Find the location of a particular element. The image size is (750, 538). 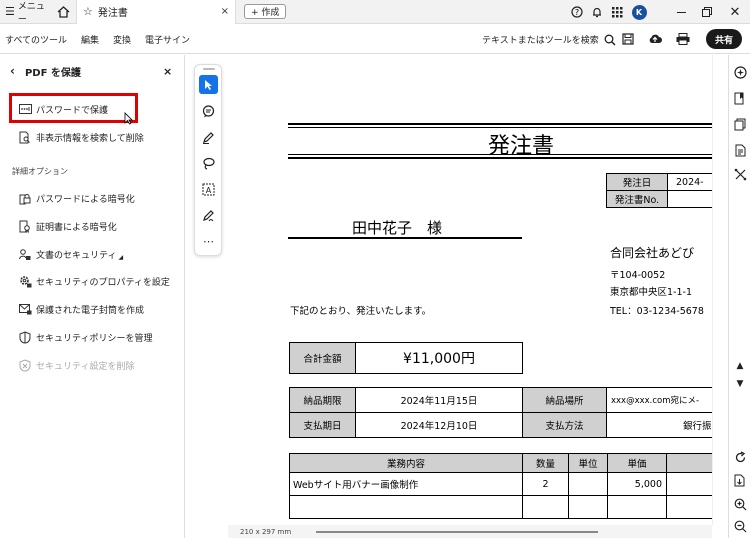

bell-icon is located at coordinates (597, 12).